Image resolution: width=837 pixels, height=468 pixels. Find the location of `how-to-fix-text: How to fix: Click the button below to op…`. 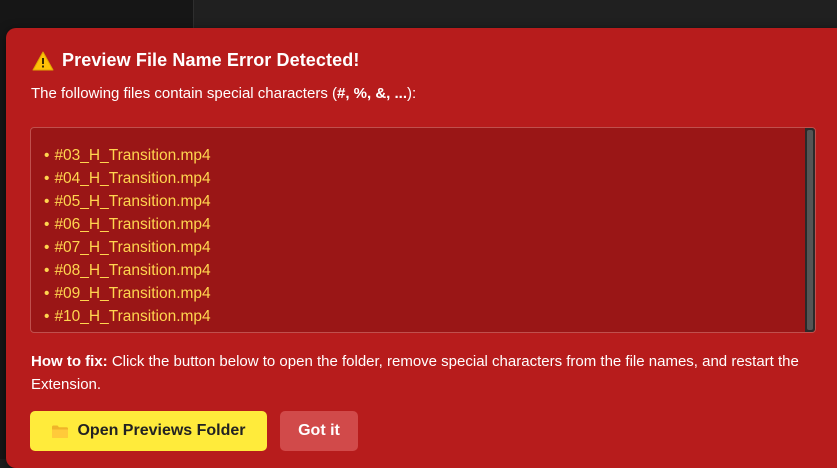

how-to-fix-text: How to fix: Click the button below to op… is located at coordinates (426, 373).